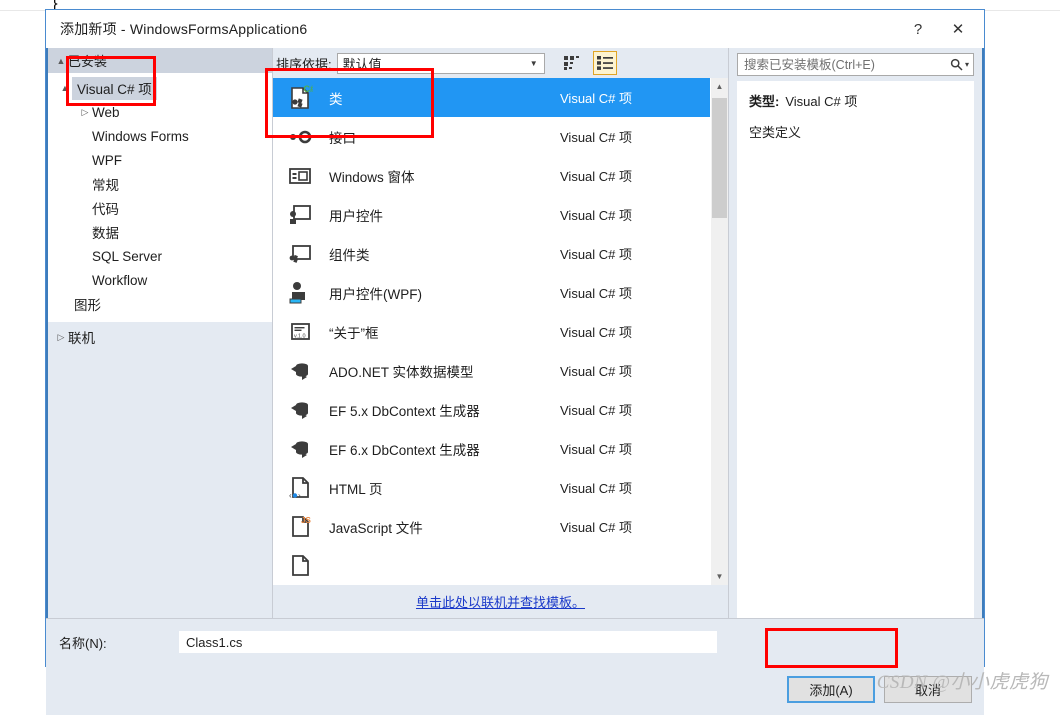 The height and width of the screenshot is (715, 1060). I want to click on list-item: v.1.0 “关于”框 Visual C# 项, so click(491, 331).